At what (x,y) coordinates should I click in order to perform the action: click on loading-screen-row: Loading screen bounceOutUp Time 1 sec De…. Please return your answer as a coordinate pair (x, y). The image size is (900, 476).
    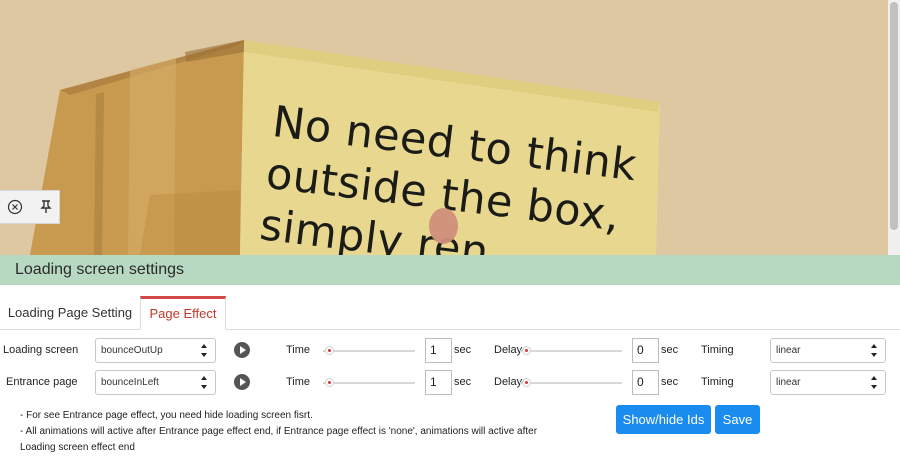
    Looking at the image, I should click on (450, 351).